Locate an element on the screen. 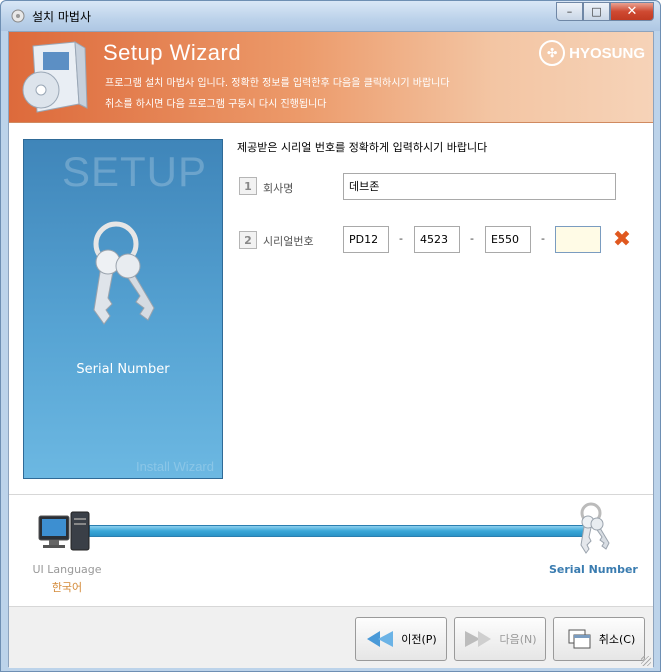  window-title: 설치 마법사 is located at coordinates (62, 17).